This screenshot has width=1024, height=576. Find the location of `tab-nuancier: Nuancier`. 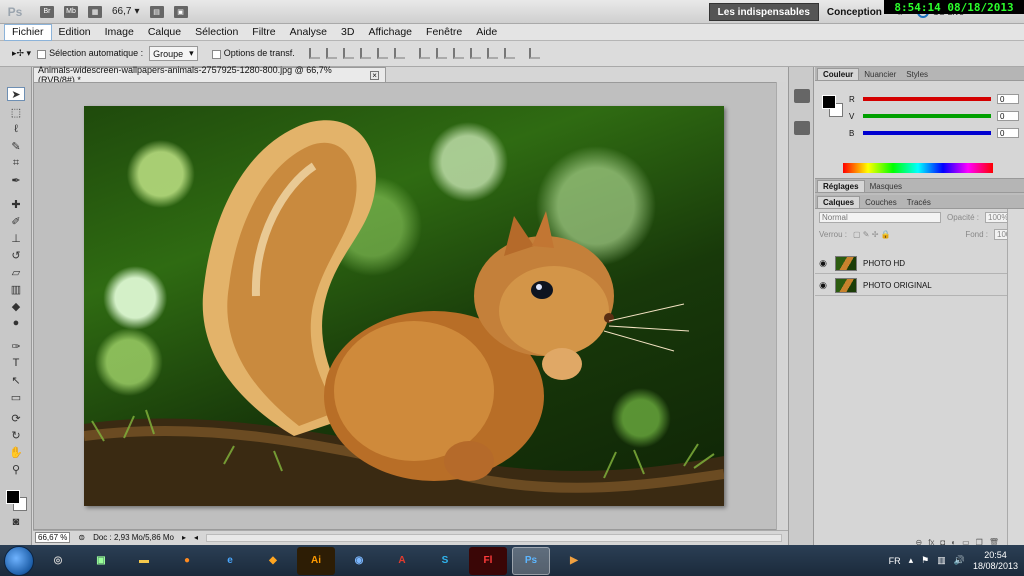

tab-nuancier: Nuancier is located at coordinates (880, 74).